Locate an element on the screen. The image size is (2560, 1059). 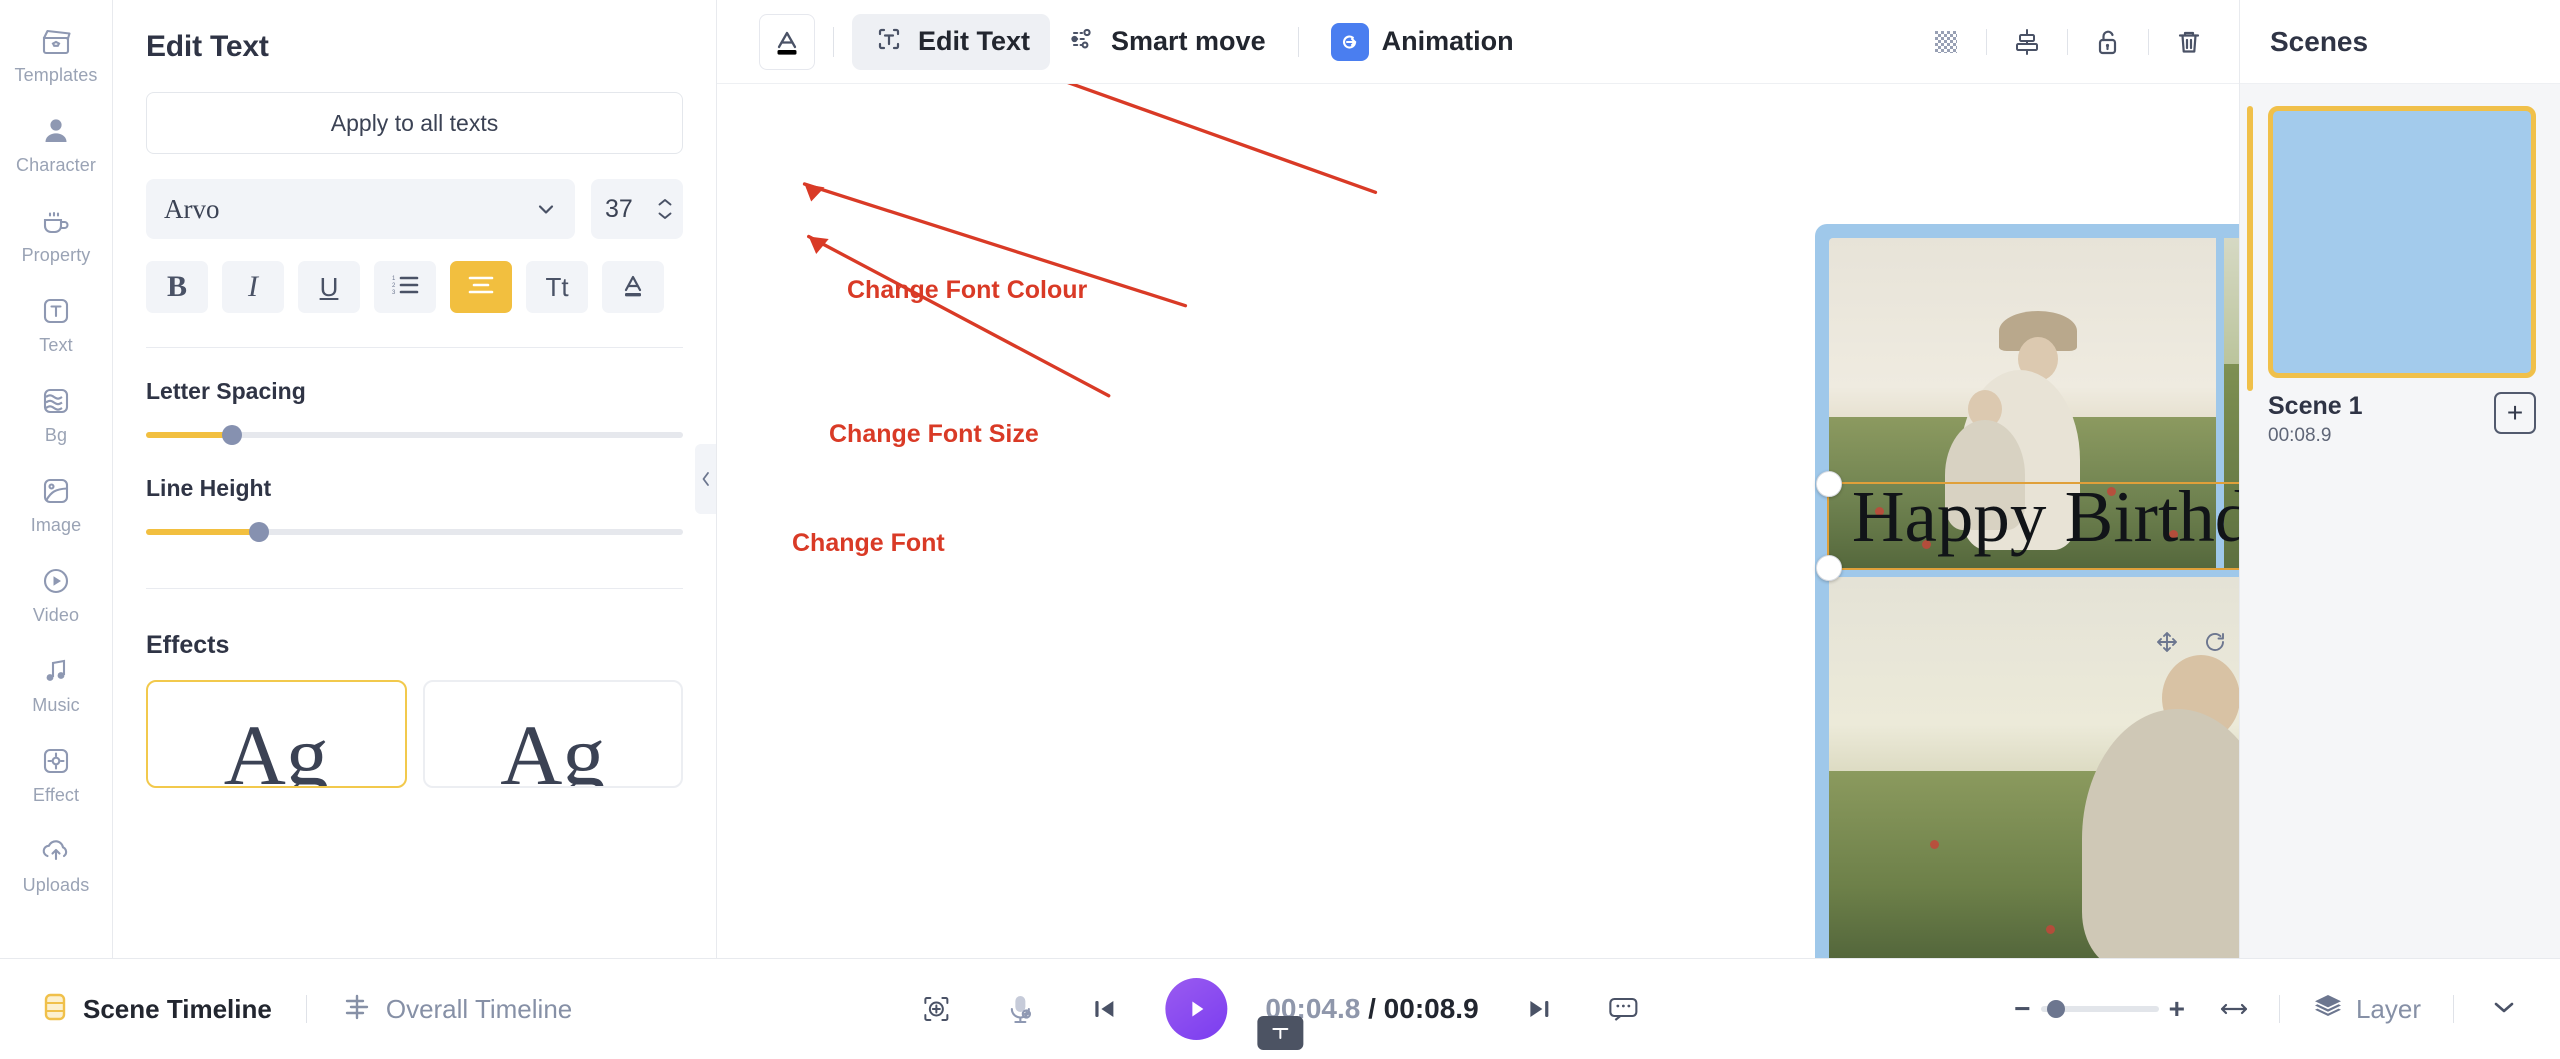
play-button is located at coordinates (1196, 1009).